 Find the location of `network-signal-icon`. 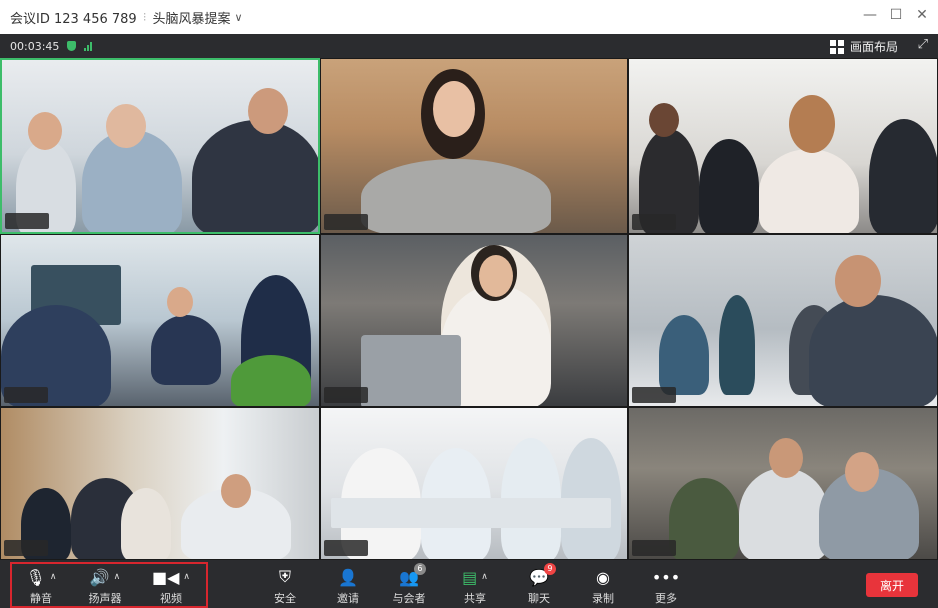

network-signal-icon is located at coordinates (88, 46).